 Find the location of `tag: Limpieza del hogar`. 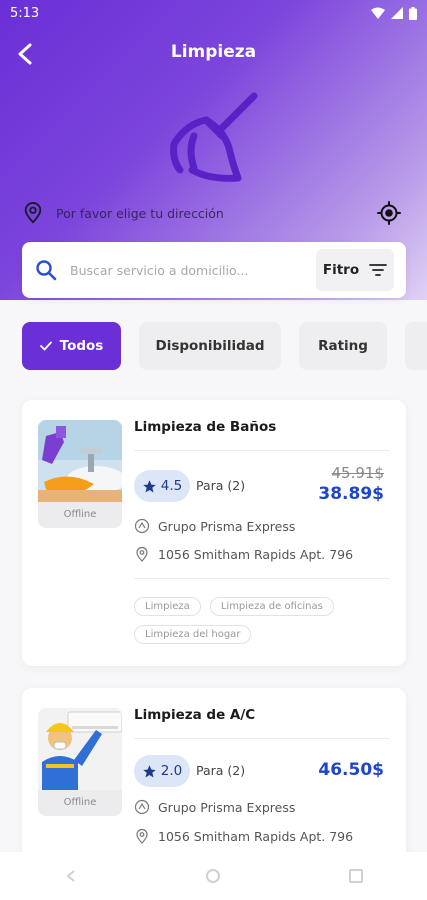

tag: Limpieza del hogar is located at coordinates (193, 634).